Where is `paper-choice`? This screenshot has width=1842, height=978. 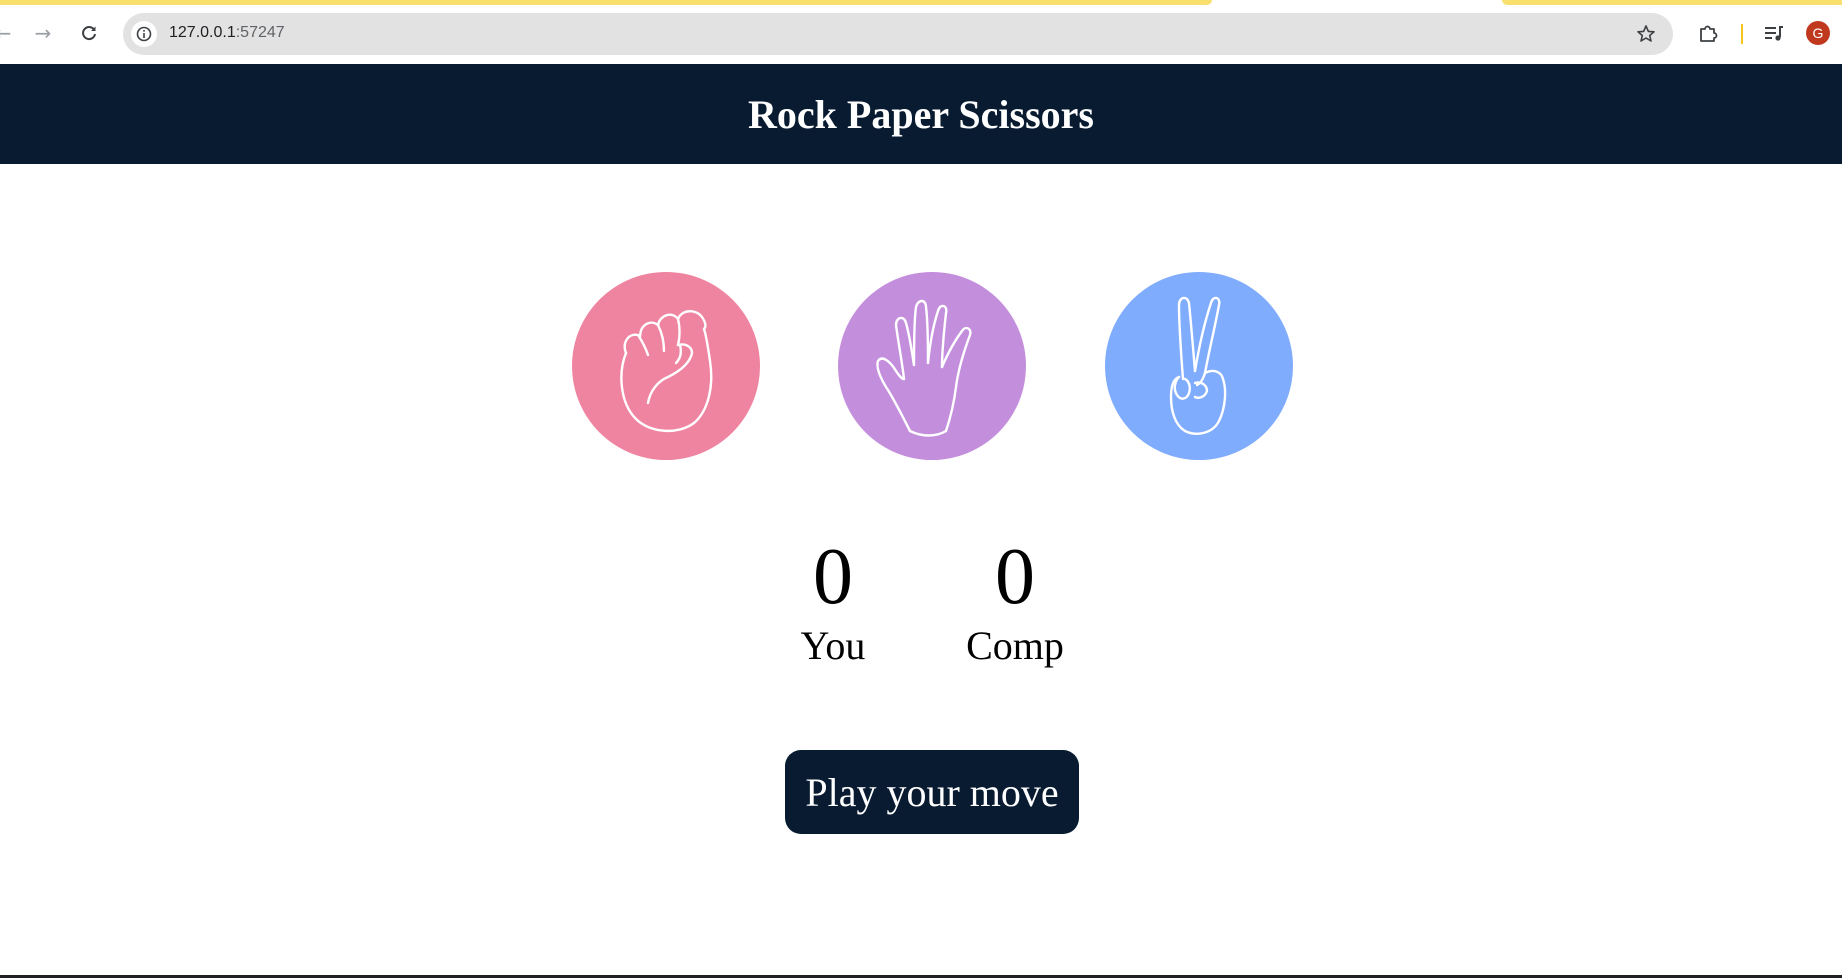 paper-choice is located at coordinates (932, 366).